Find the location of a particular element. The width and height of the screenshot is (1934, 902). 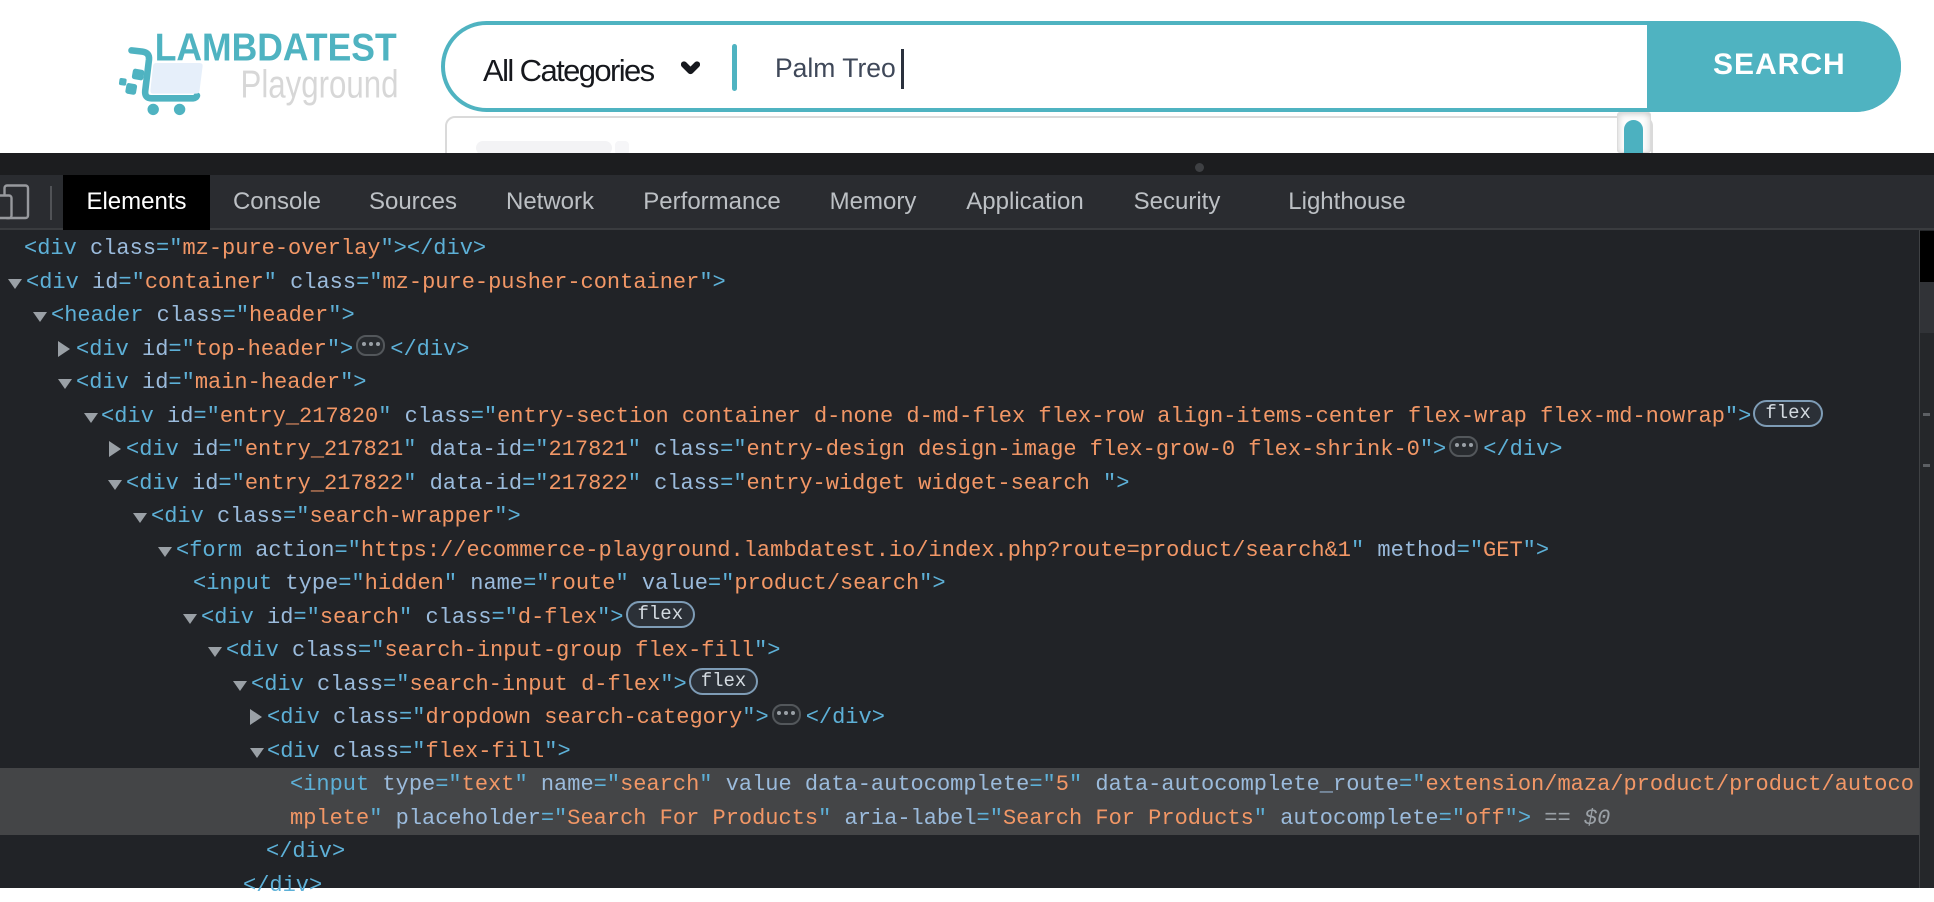

svg-text: Playground is located at coordinates (320, 85).